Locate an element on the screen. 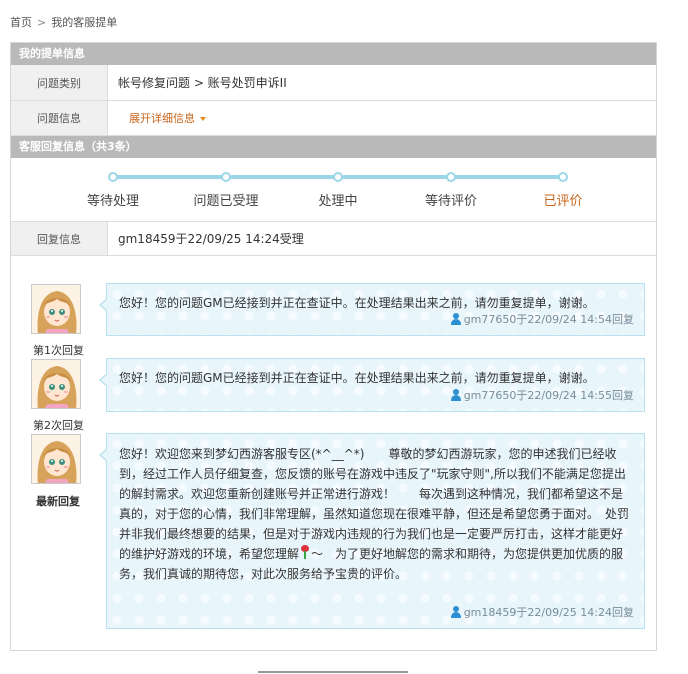 This screenshot has width=688, height=674. reply-caption: 第2次回复 is located at coordinates (58, 425).